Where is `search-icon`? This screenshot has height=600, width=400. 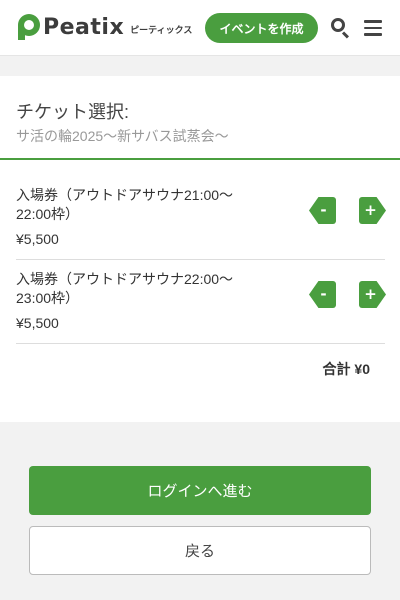 search-icon is located at coordinates (341, 28).